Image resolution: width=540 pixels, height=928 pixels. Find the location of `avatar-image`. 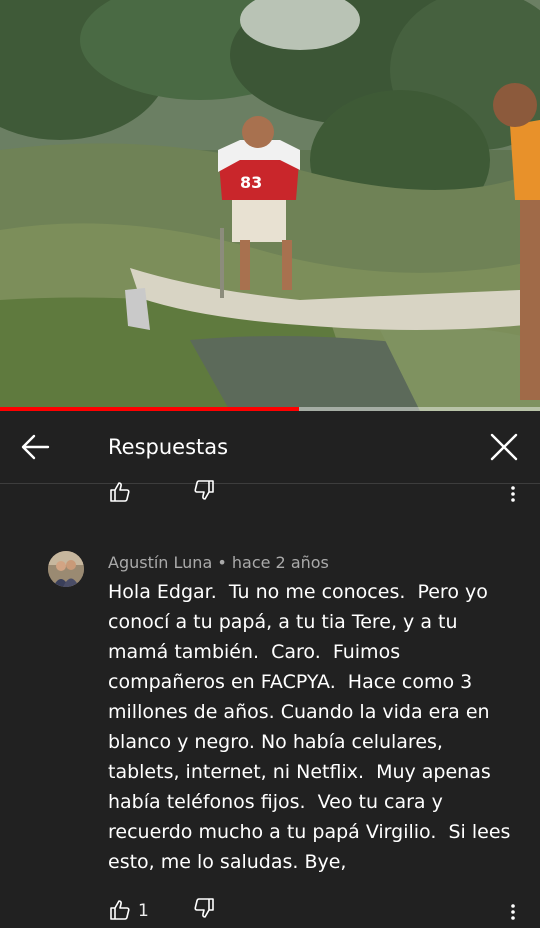

avatar-image is located at coordinates (66, 569).